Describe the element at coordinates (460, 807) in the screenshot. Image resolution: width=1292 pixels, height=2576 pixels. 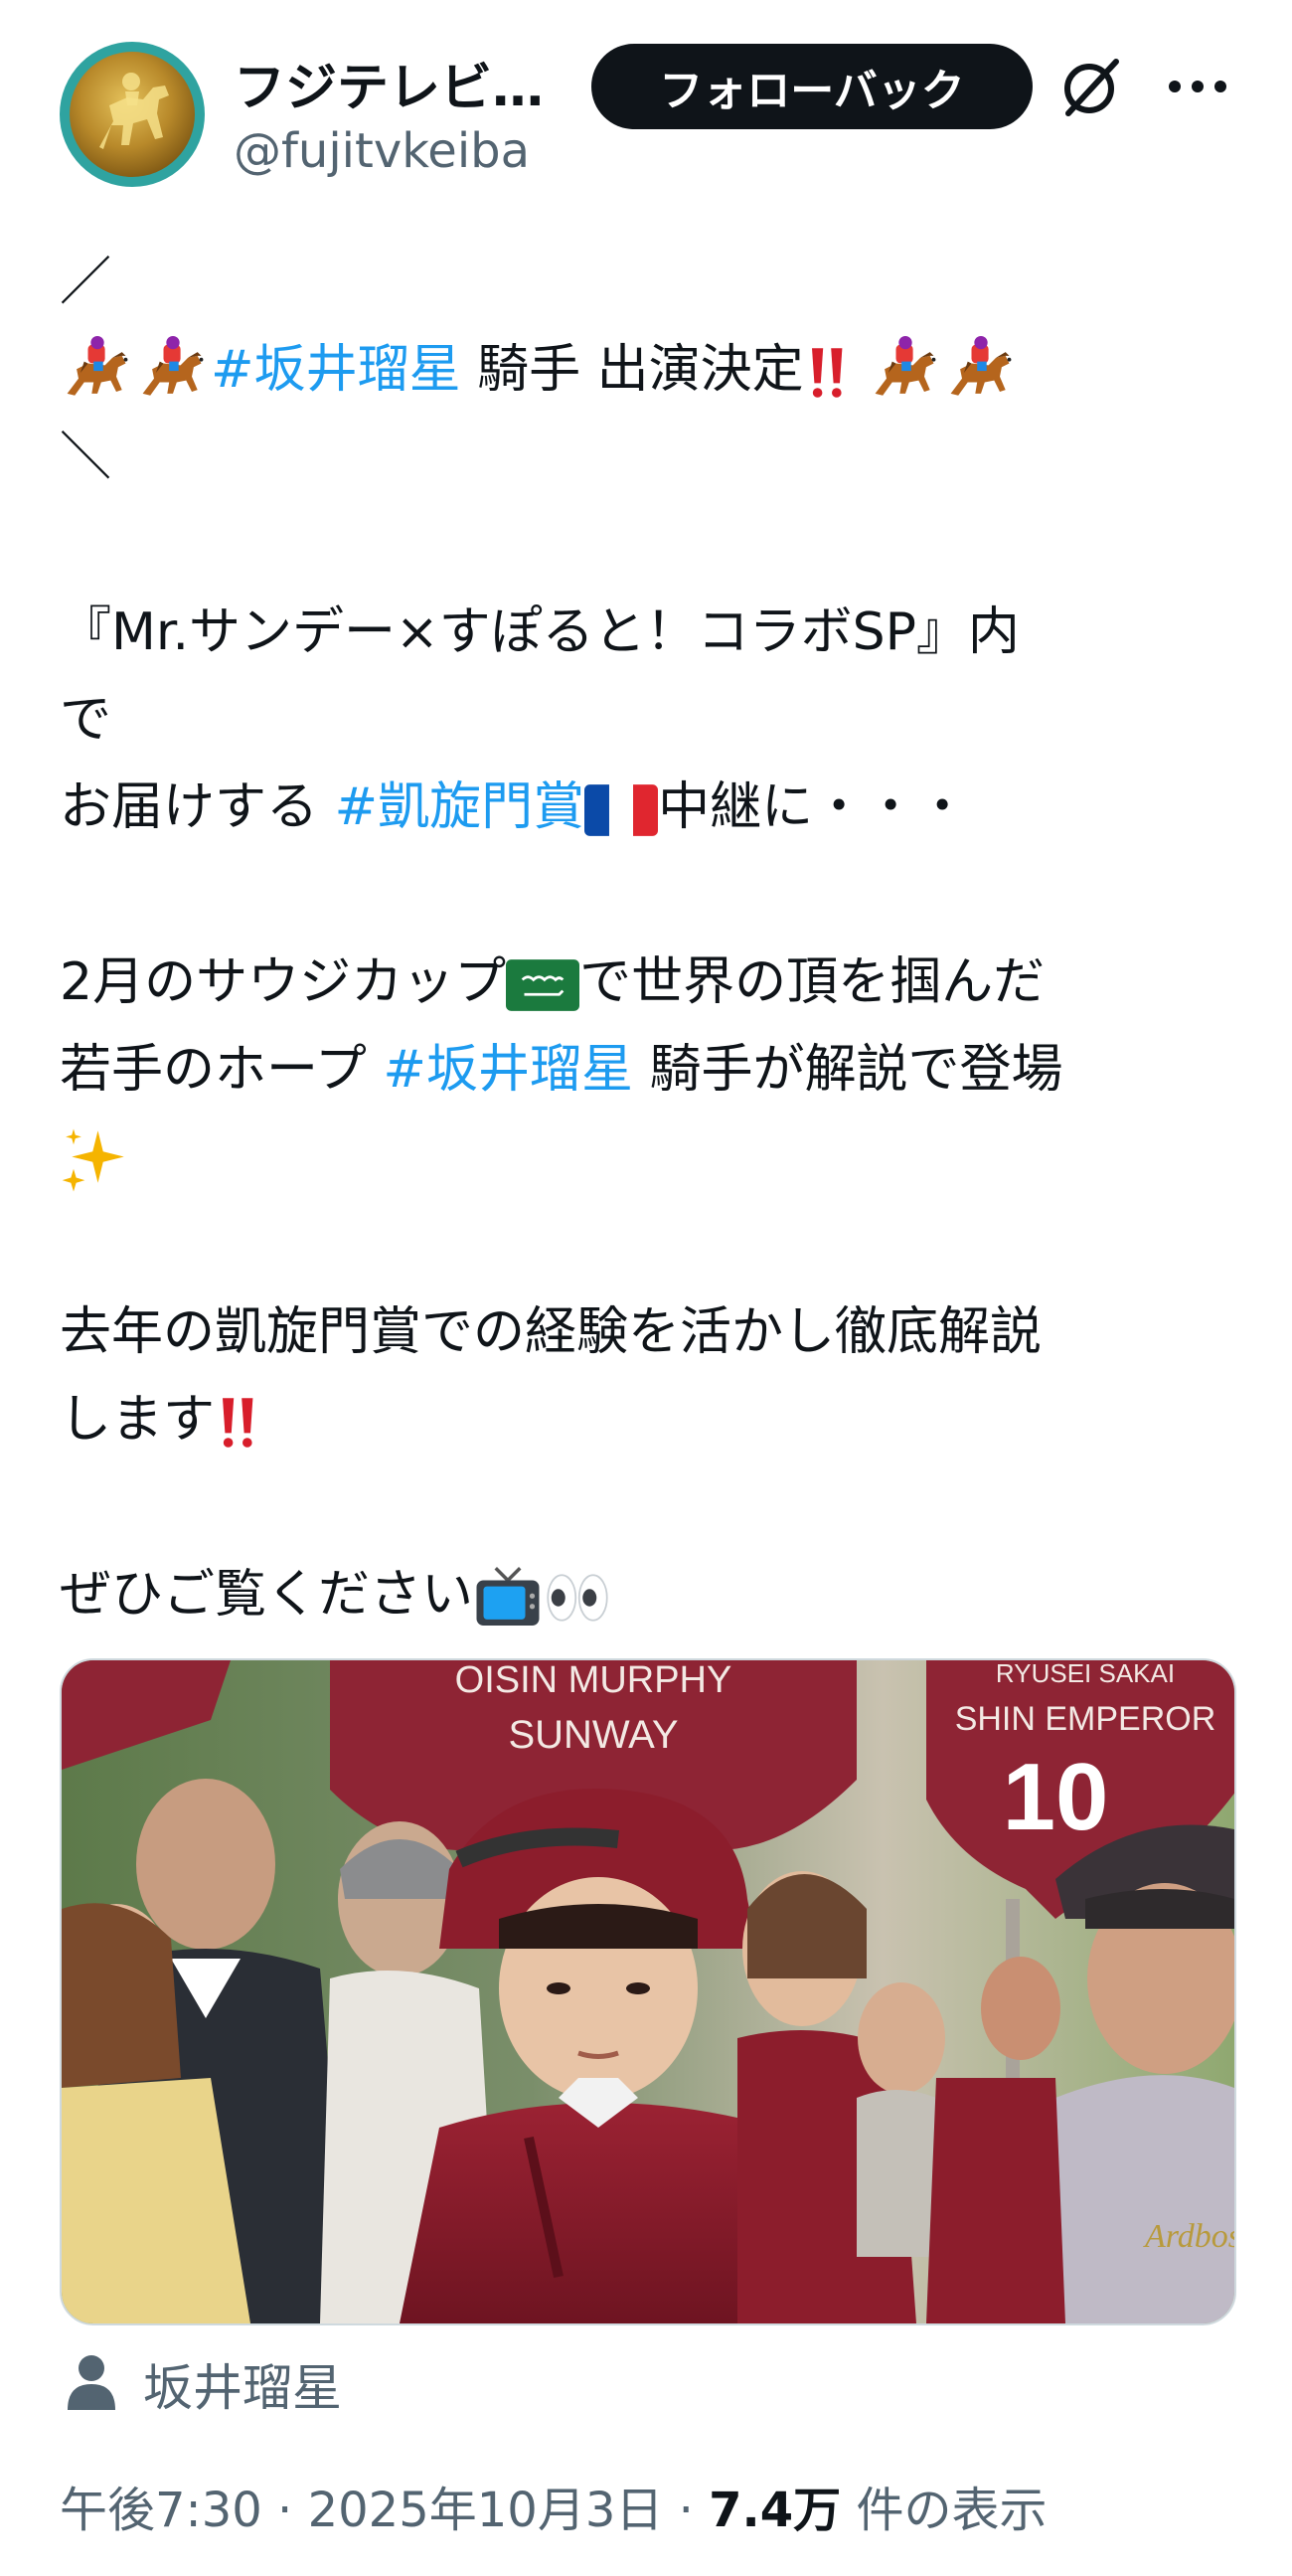
I see `hashtag-gaisenmon: #凱旋門賞` at that location.